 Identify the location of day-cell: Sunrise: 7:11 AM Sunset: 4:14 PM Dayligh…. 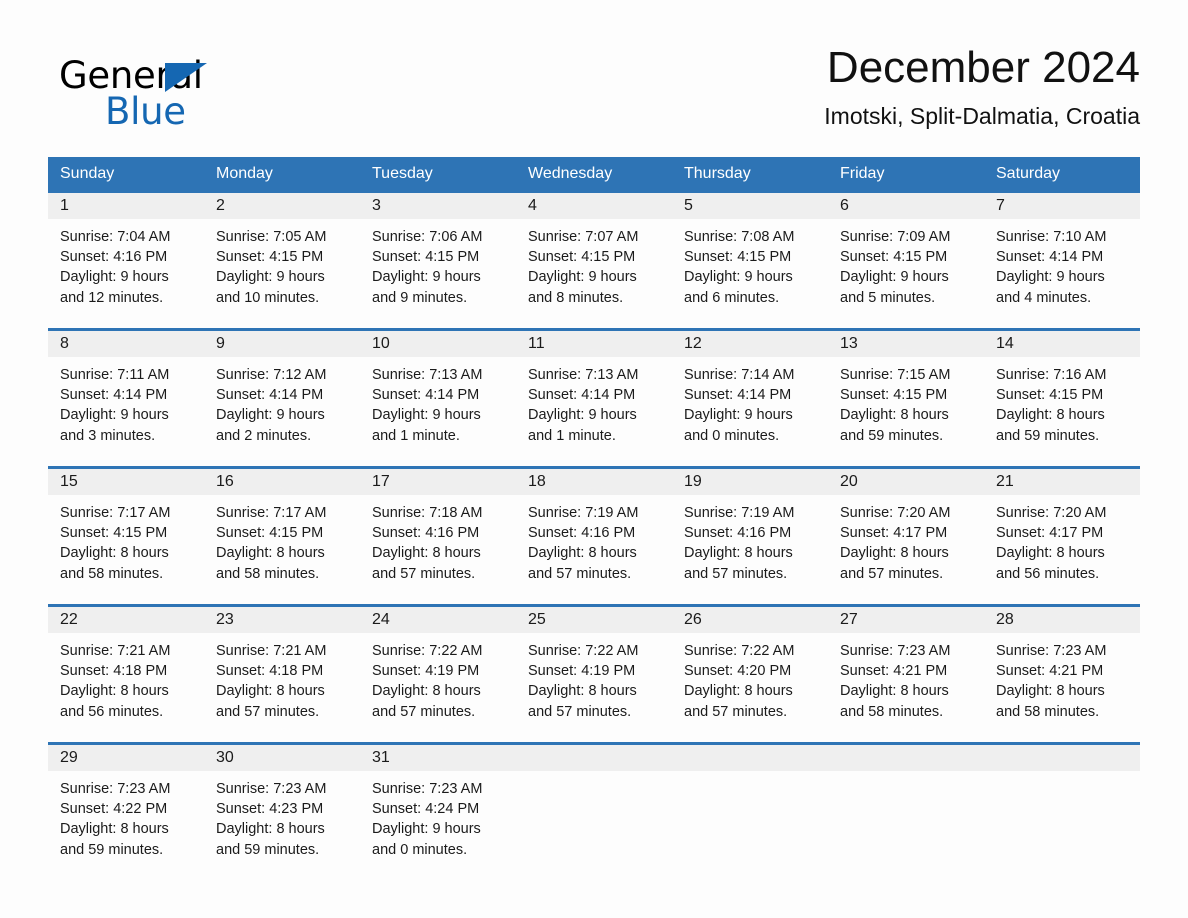
(126, 411).